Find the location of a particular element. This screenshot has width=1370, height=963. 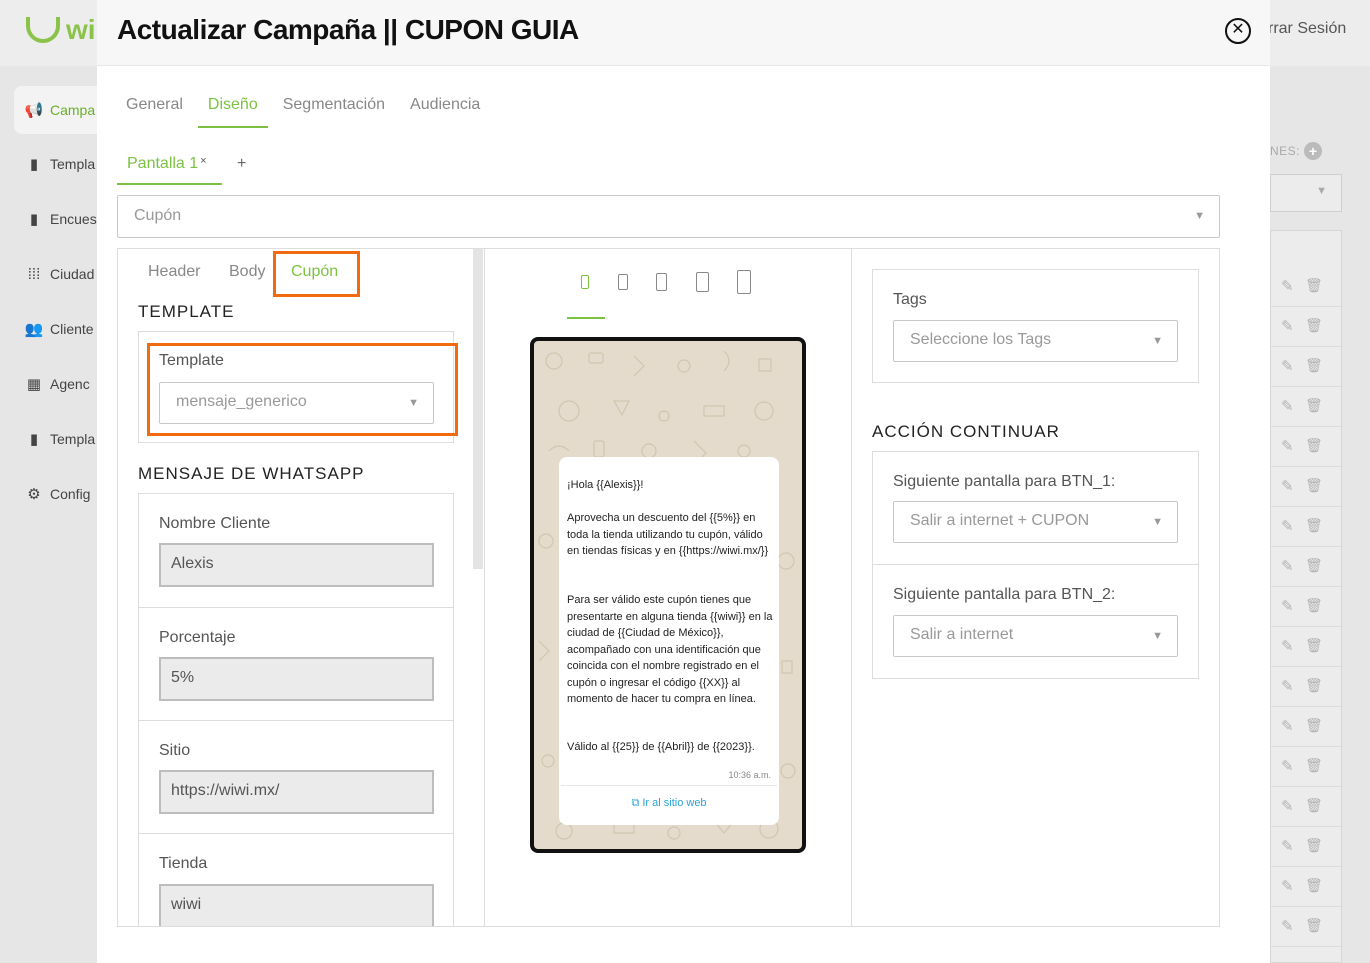

sidebar-item-agencies: ▦ Agenc is located at coordinates (58, 384).